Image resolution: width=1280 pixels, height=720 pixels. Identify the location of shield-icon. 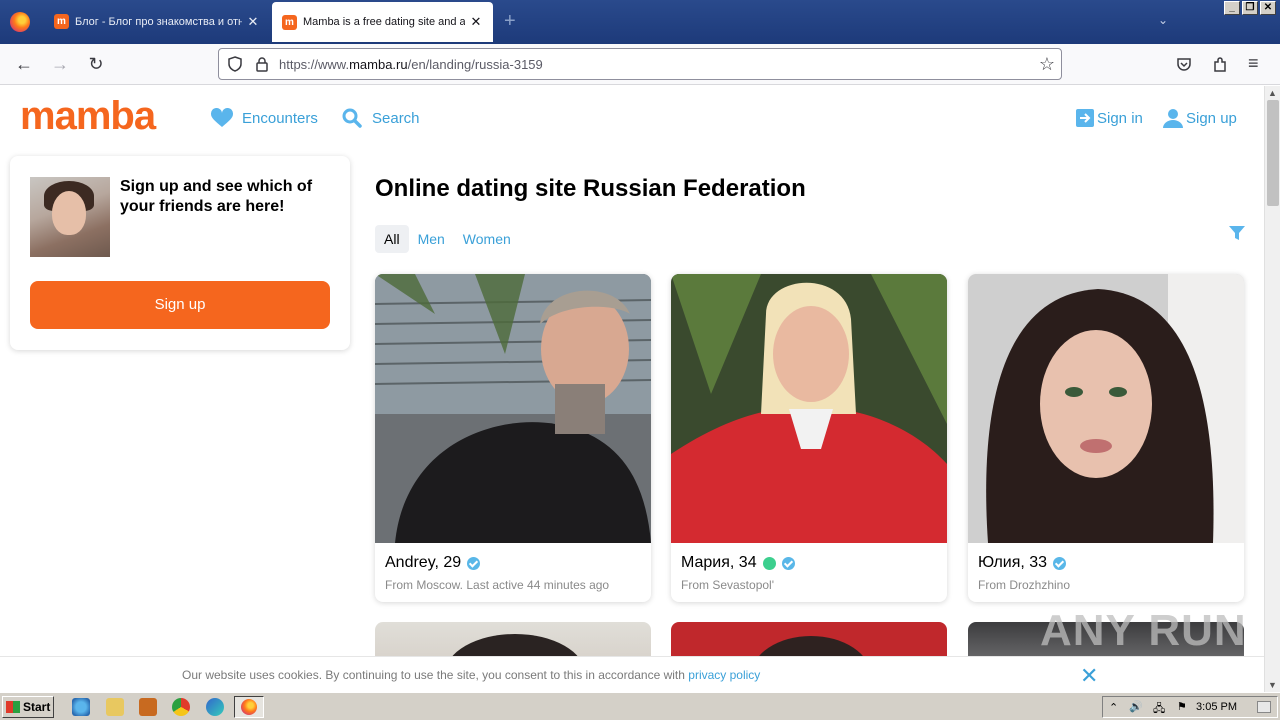
(235, 64).